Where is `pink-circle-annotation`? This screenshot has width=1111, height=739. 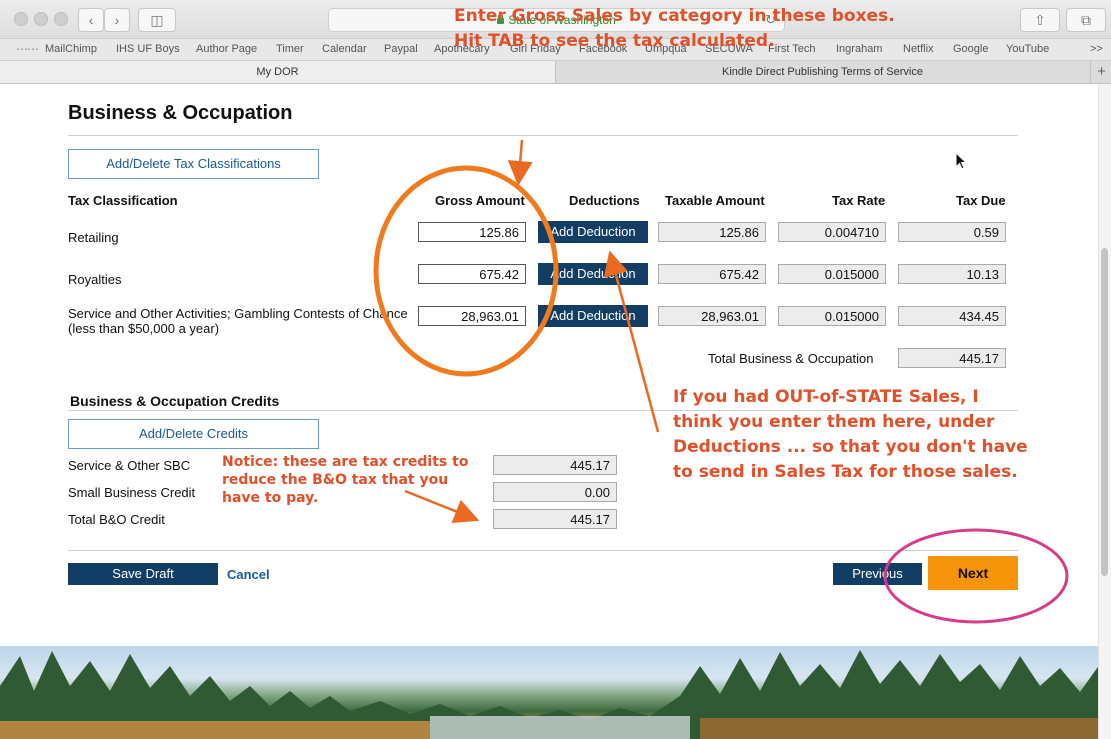
pink-circle-annotation is located at coordinates (976, 576).